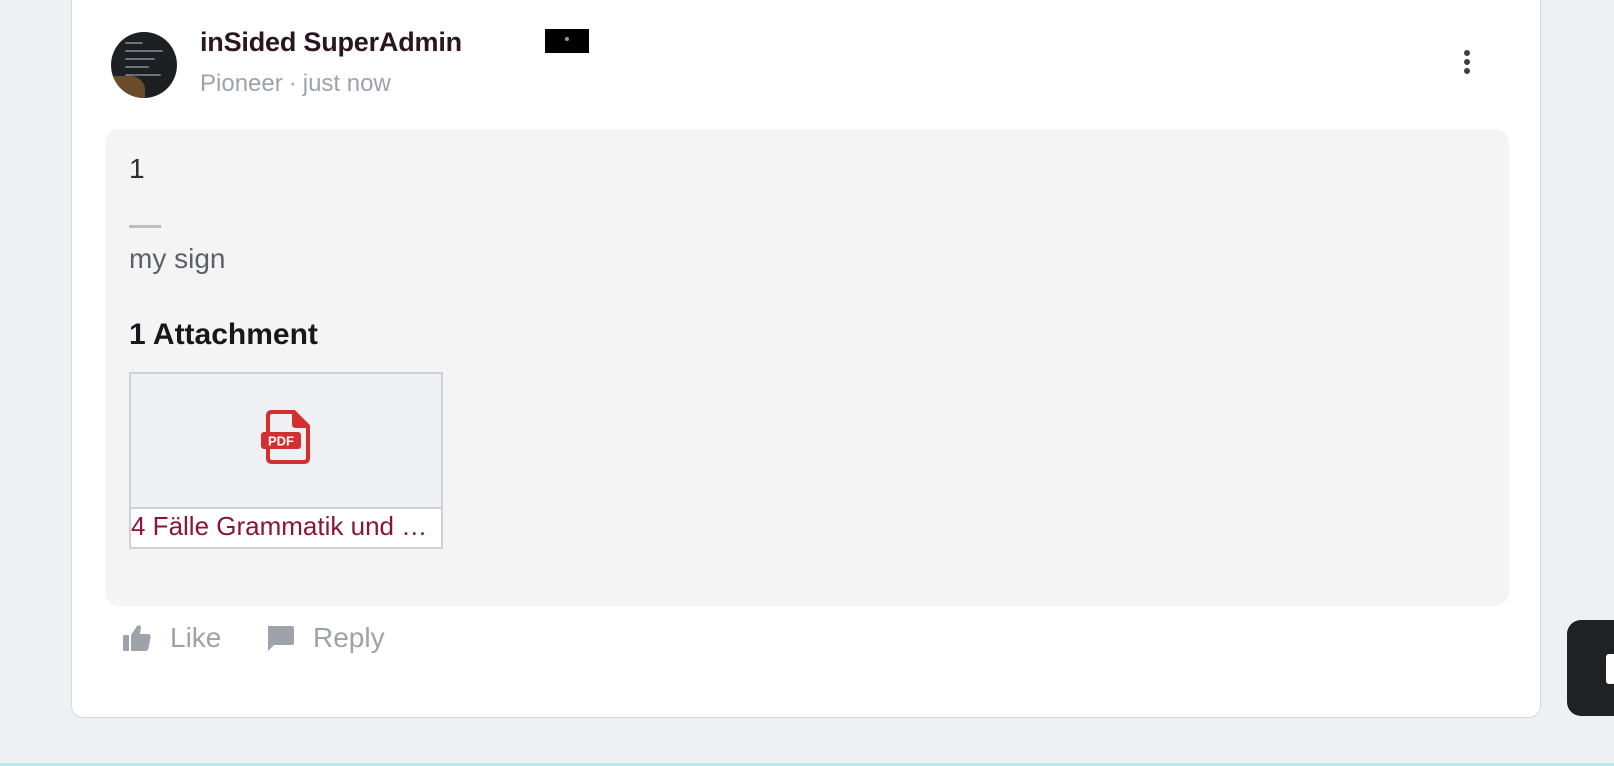 Image resolution: width=1614 pixels, height=766 pixels. What do you see at coordinates (137, 638) in the screenshot?
I see `thumbs-up-icon` at bounding box center [137, 638].